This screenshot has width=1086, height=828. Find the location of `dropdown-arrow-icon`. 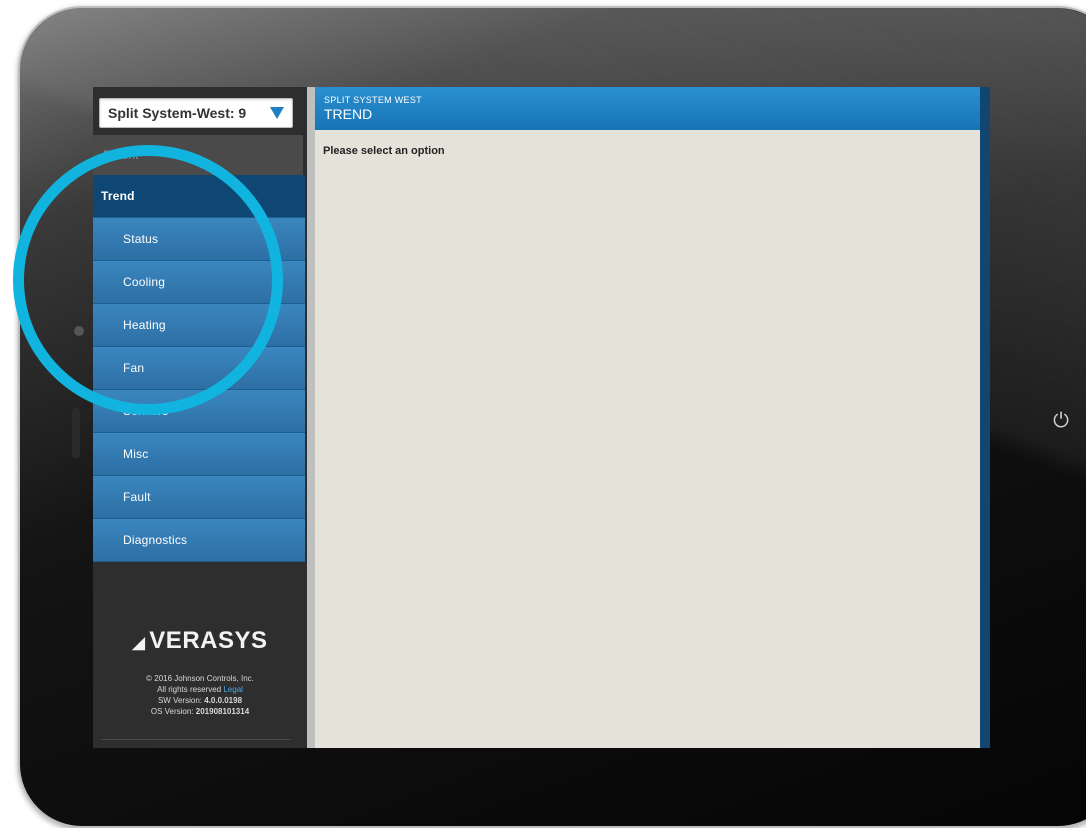

dropdown-arrow-icon is located at coordinates (277, 113).